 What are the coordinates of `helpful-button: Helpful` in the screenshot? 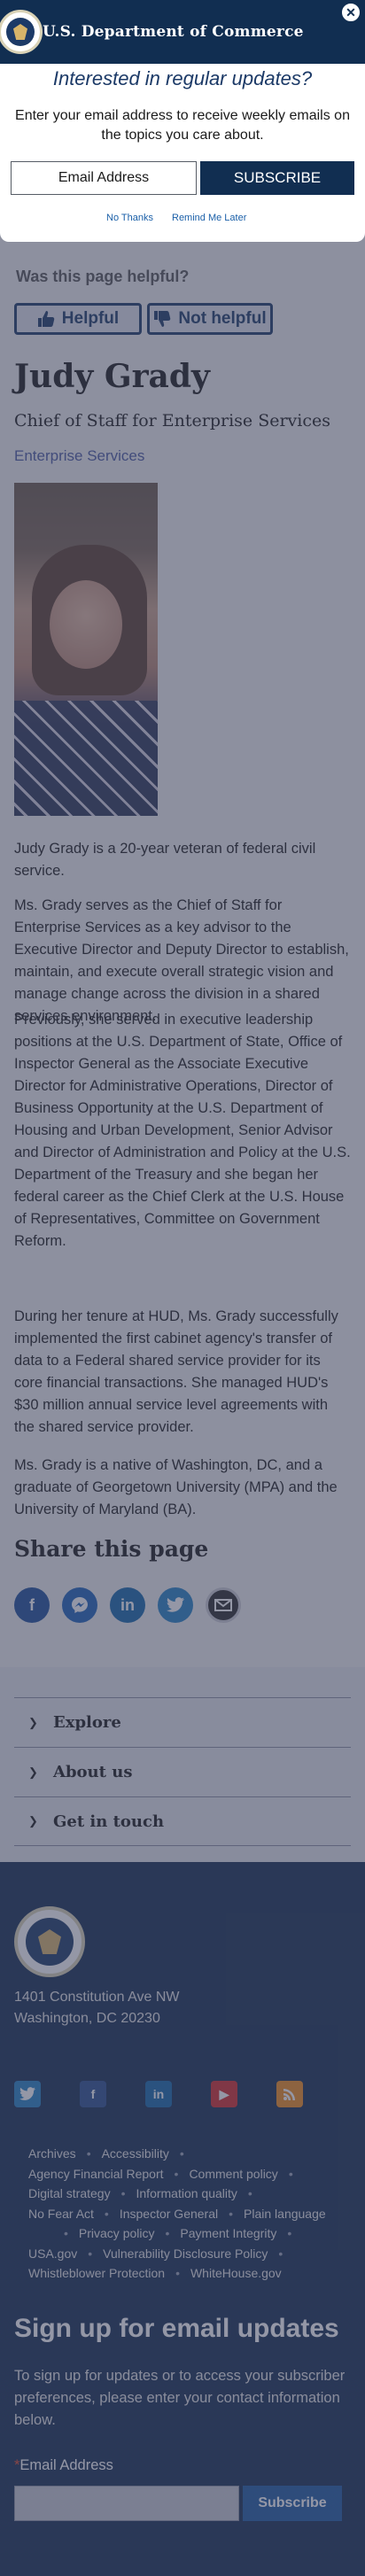 It's located at (78, 319).